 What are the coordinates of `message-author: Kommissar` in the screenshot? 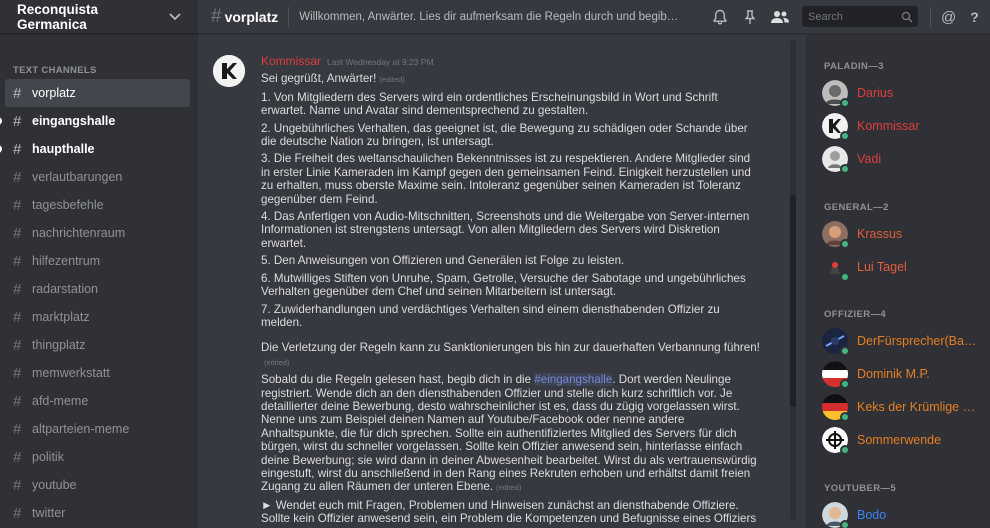 It's located at (291, 61).